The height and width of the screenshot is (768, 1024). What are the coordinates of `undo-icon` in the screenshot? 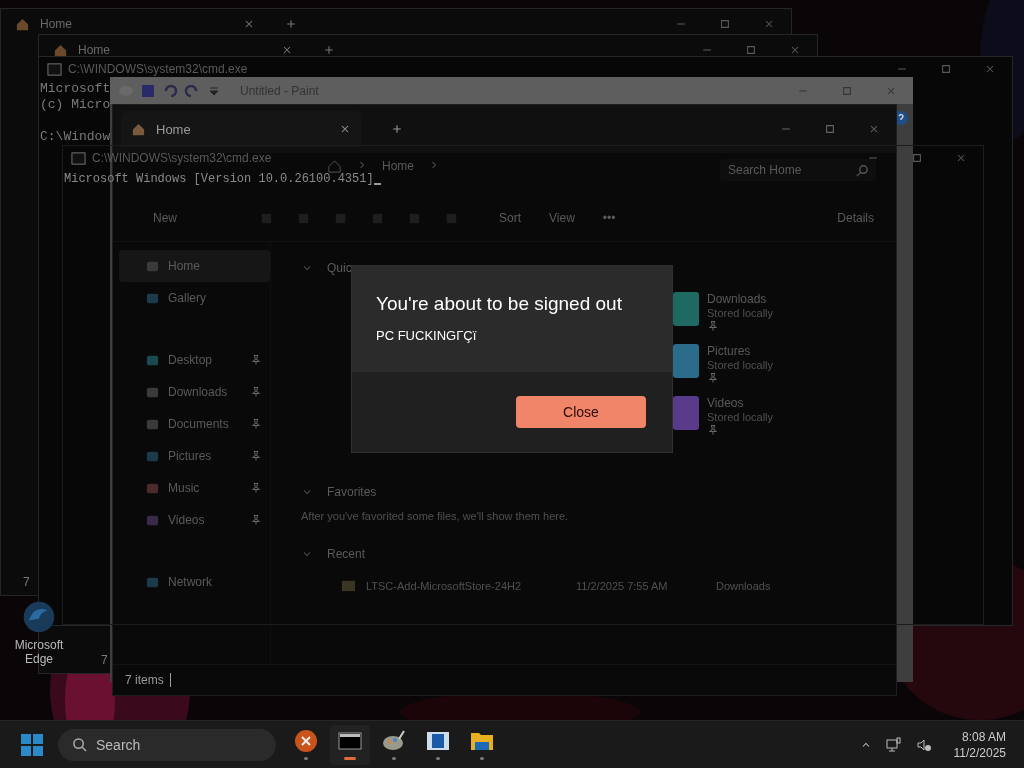 It's located at (170, 90).